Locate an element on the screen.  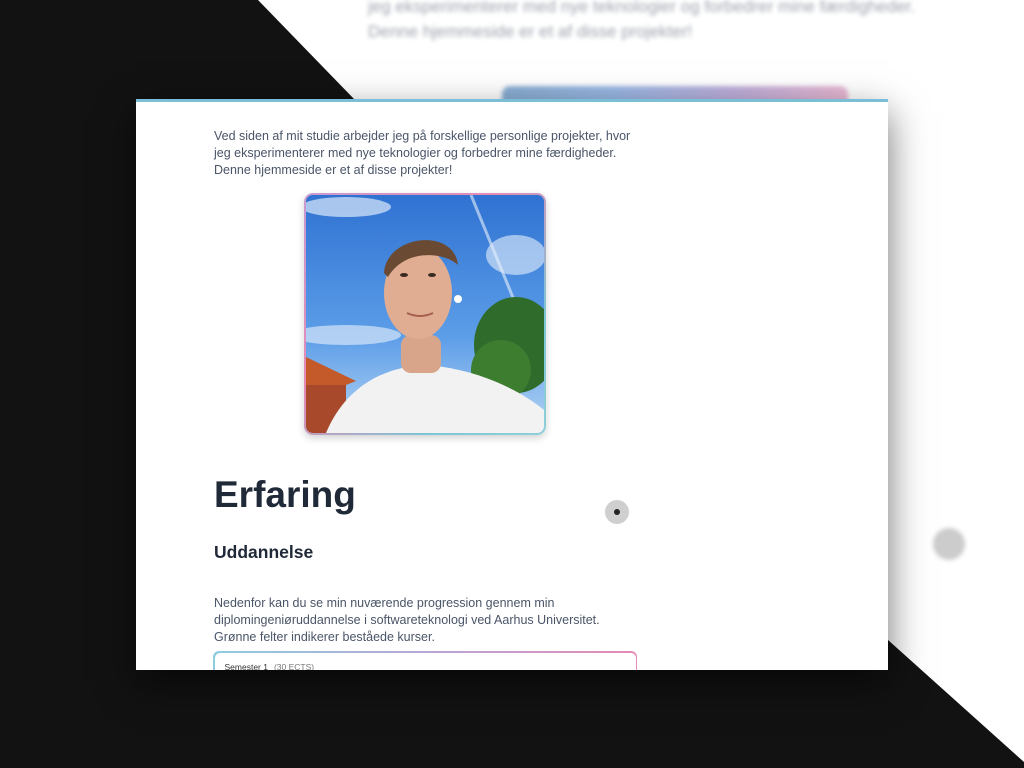
semester-card: Semester 1 (30 ECTS) is located at coordinates (425, 660).